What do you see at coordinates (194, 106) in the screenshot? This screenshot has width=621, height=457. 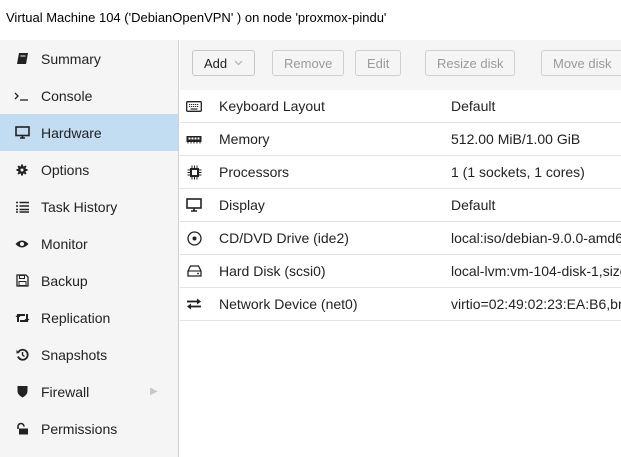 I see `keyboard-icon` at bounding box center [194, 106].